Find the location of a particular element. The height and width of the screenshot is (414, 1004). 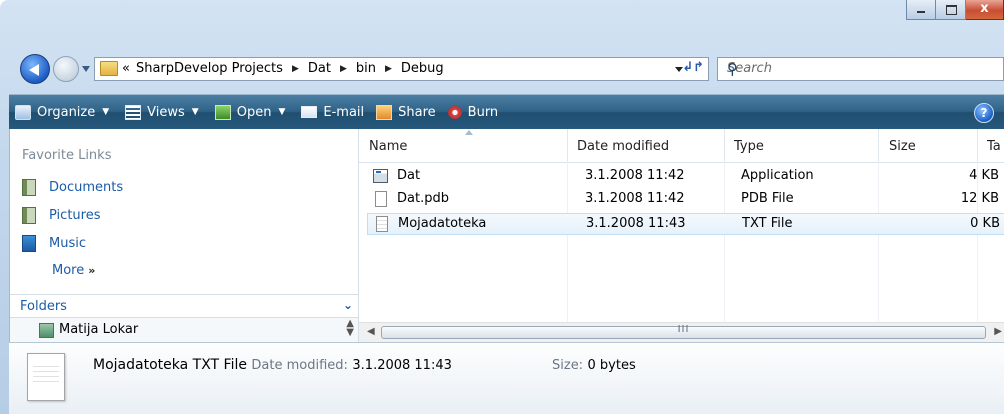

details-date-label: Date modified: is located at coordinates (299, 365).